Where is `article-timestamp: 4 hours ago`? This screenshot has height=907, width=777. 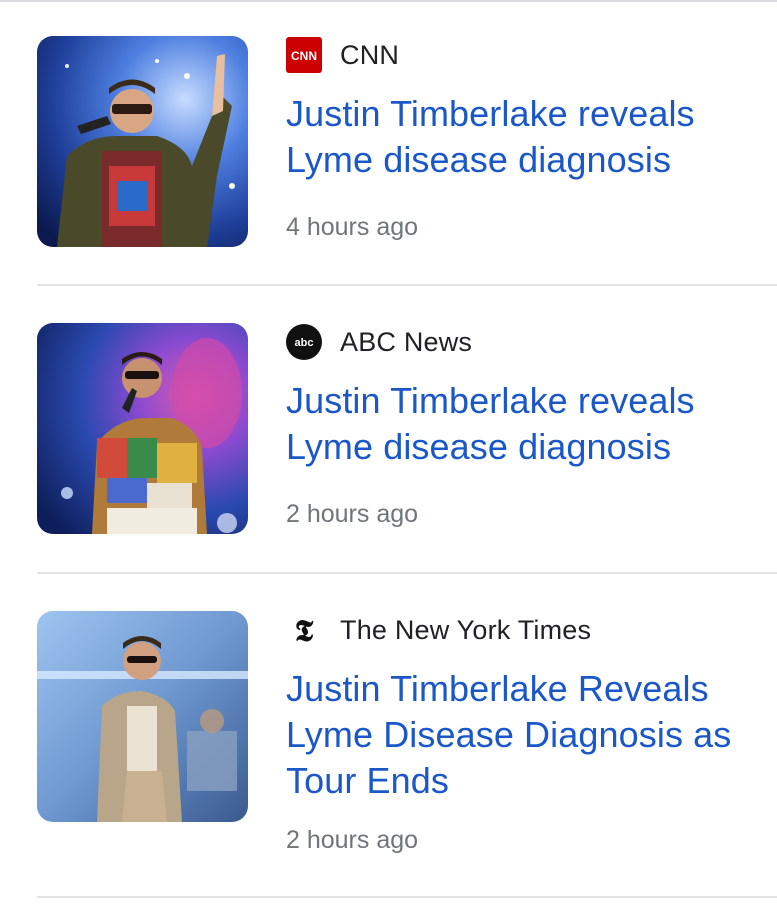 article-timestamp: 4 hours ago is located at coordinates (352, 227).